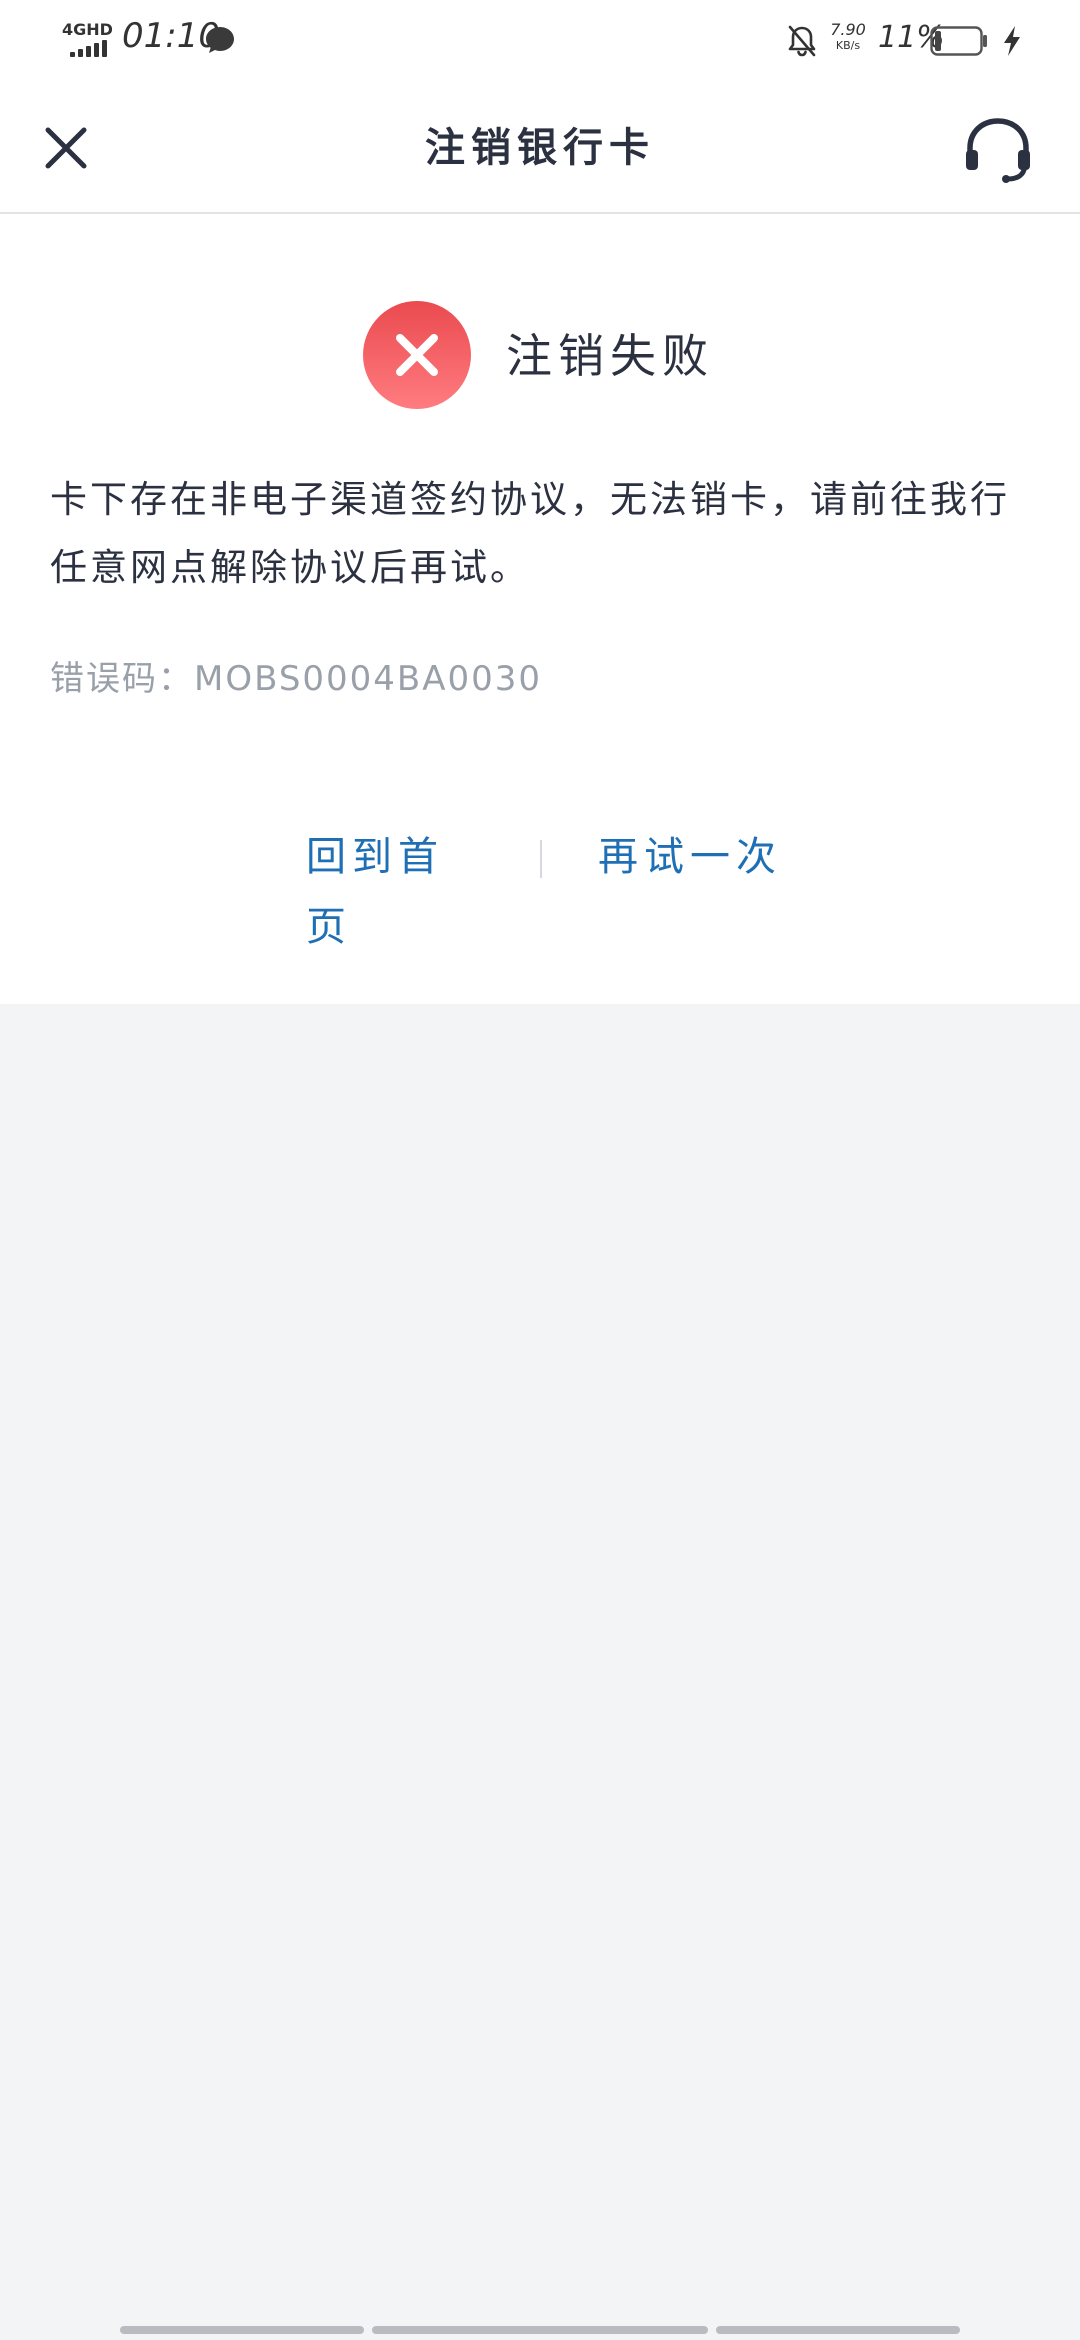  I want to click on error-x-icon, so click(417, 355).